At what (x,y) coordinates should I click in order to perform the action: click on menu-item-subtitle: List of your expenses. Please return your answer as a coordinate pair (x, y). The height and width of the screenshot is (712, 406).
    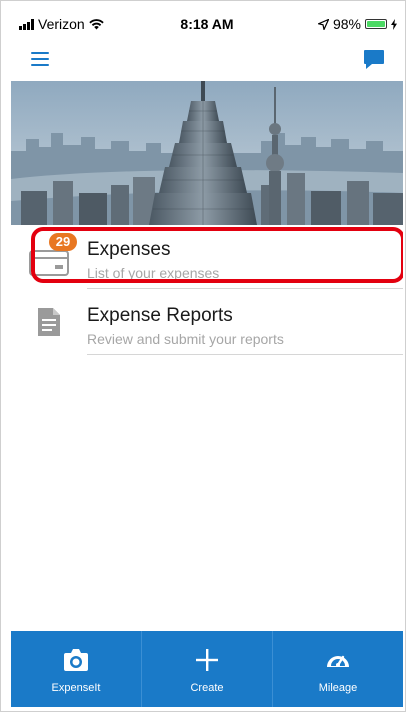
    Looking at the image, I should click on (153, 273).